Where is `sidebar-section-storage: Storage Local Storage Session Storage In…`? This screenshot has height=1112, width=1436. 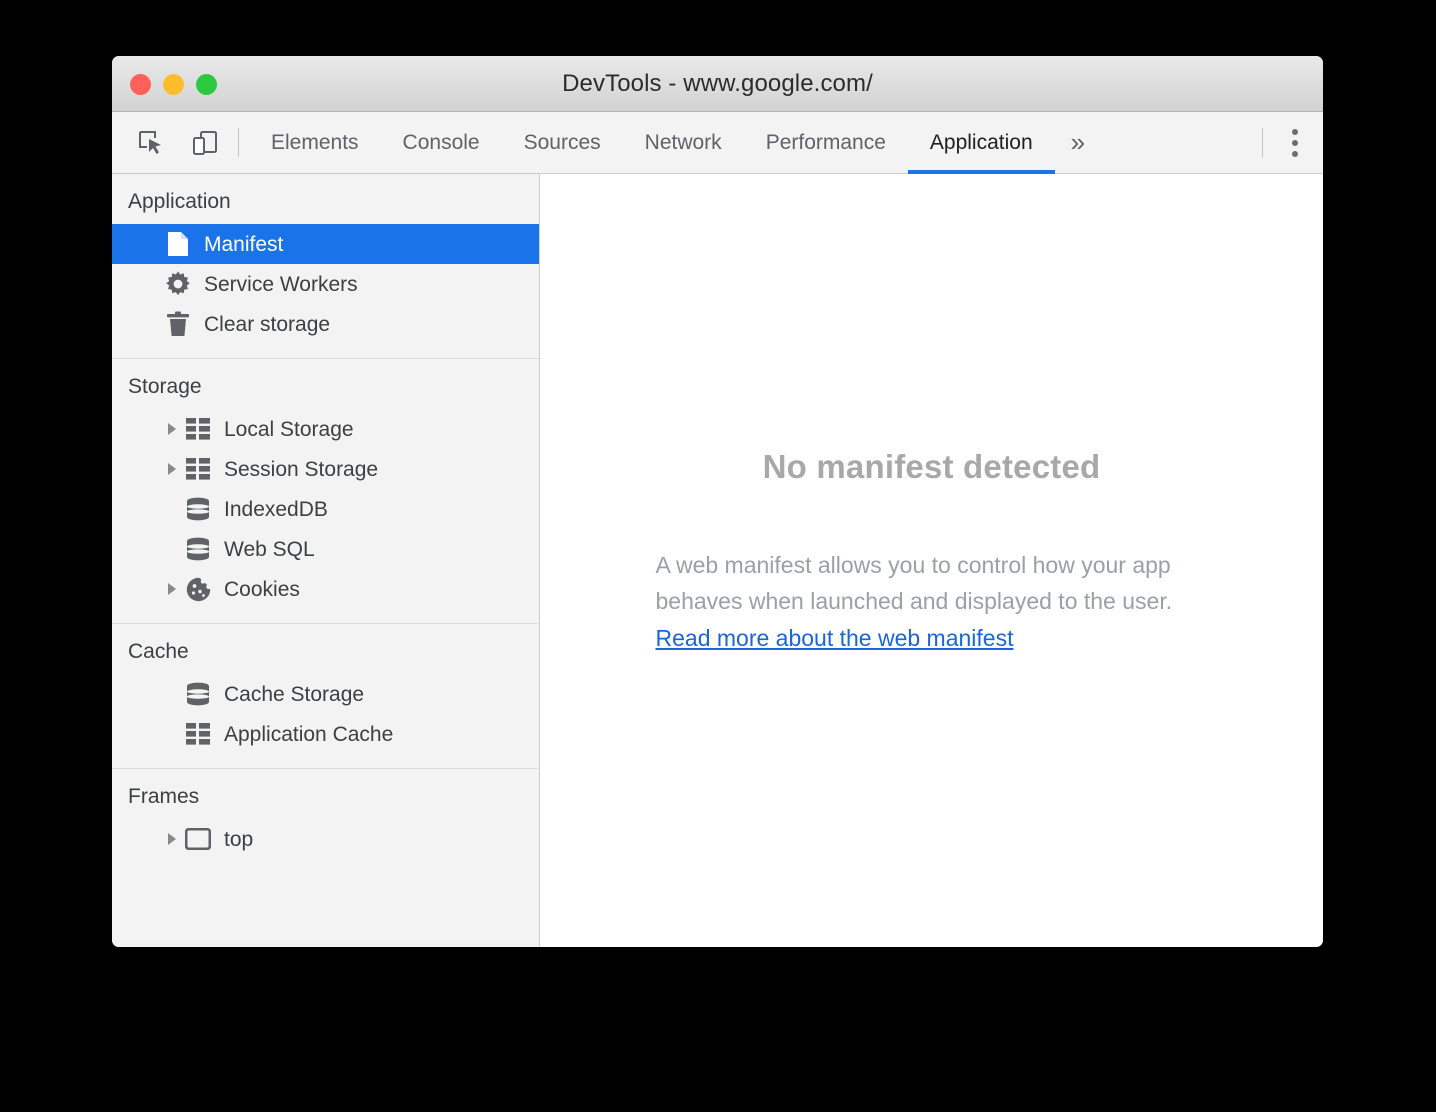 sidebar-section-storage: Storage Local Storage Session Storage In… is located at coordinates (325, 491).